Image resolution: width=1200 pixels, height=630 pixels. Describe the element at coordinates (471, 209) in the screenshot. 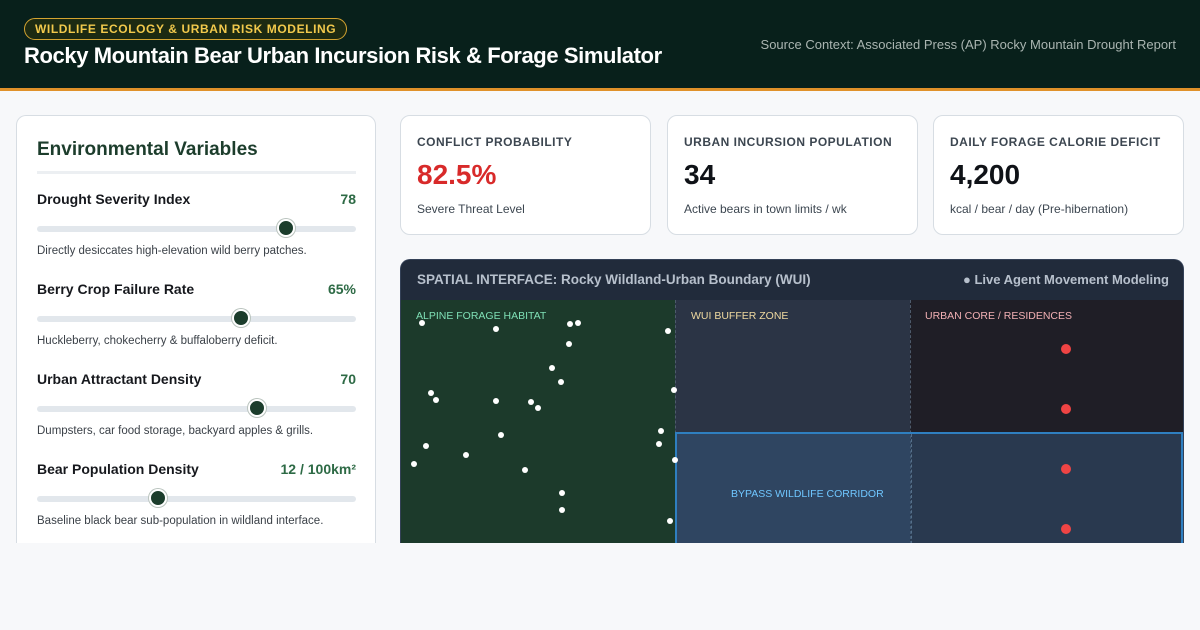

I see `metric-subtext: Severe Threat Level` at that location.